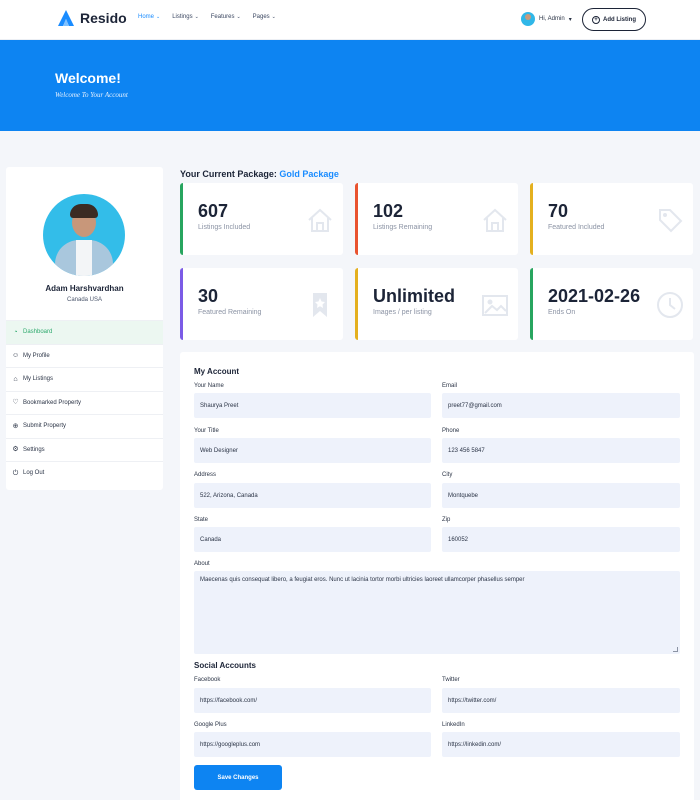 The height and width of the screenshot is (800, 700). What do you see at coordinates (619, 19) in the screenshot?
I see `add-listing-label: Add Listing` at bounding box center [619, 19].